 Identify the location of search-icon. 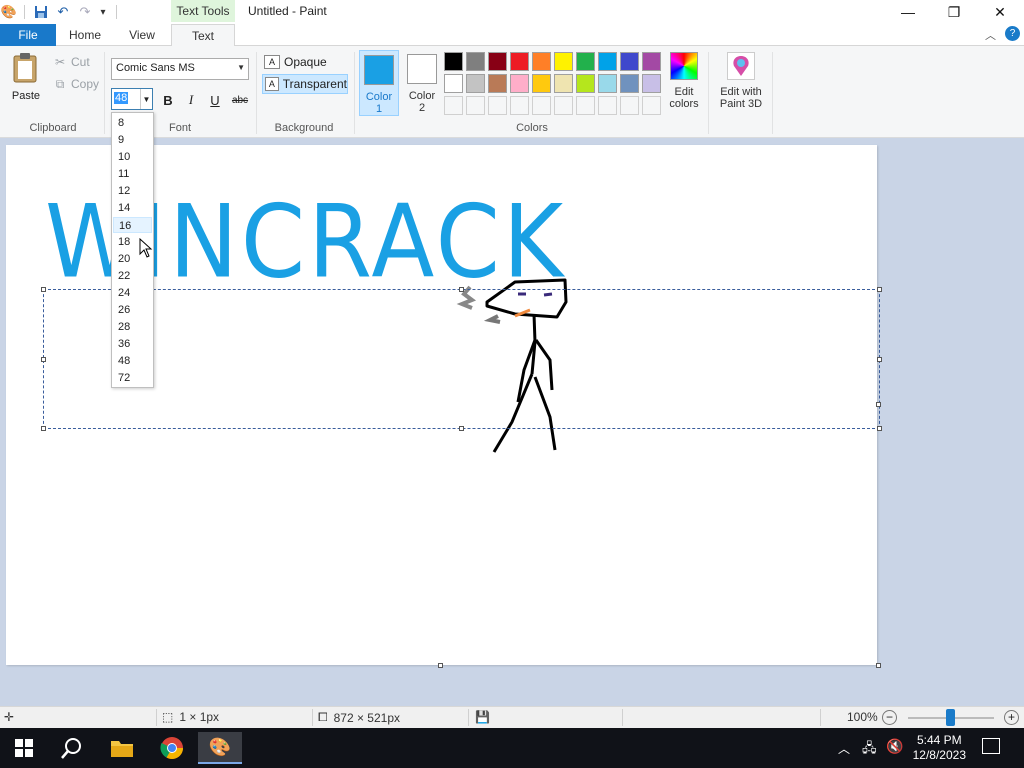
(72, 748).